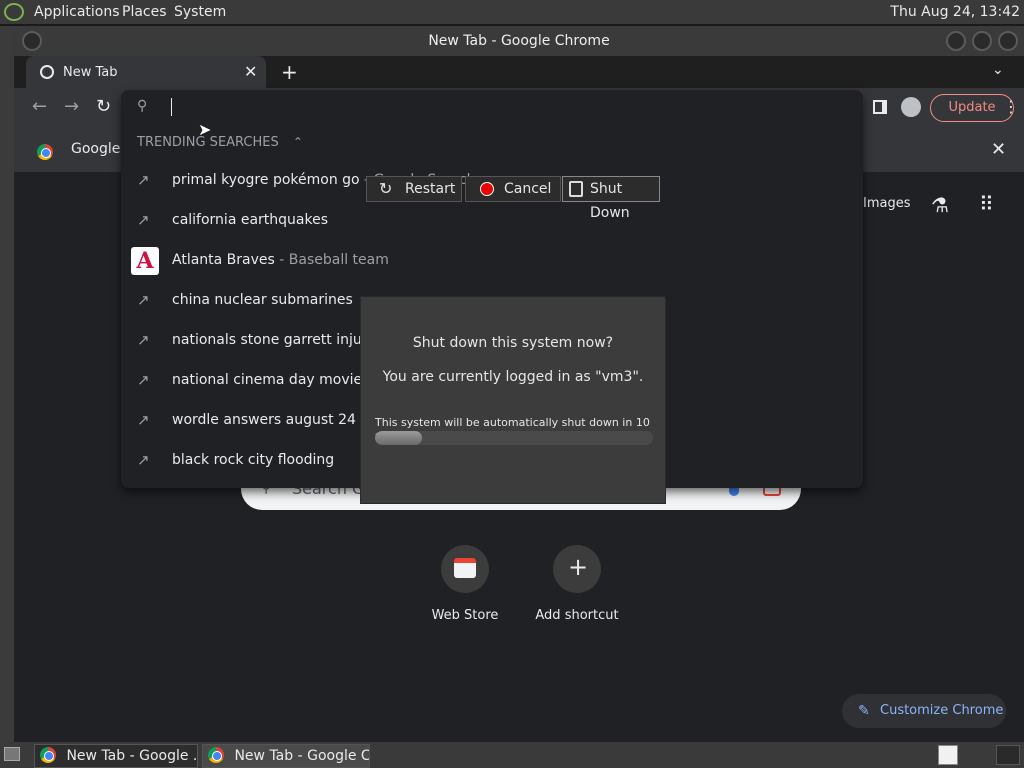  I want to click on restart-button: ↻ Restart, so click(414, 189).